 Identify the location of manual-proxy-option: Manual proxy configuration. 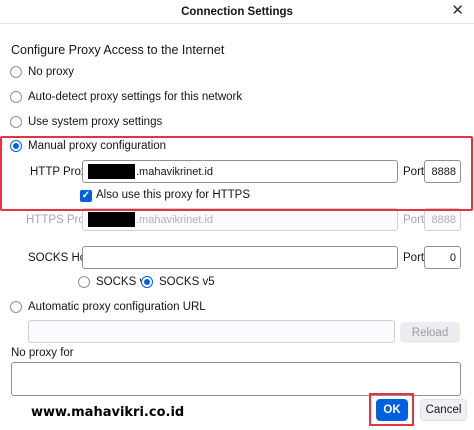
(88, 146).